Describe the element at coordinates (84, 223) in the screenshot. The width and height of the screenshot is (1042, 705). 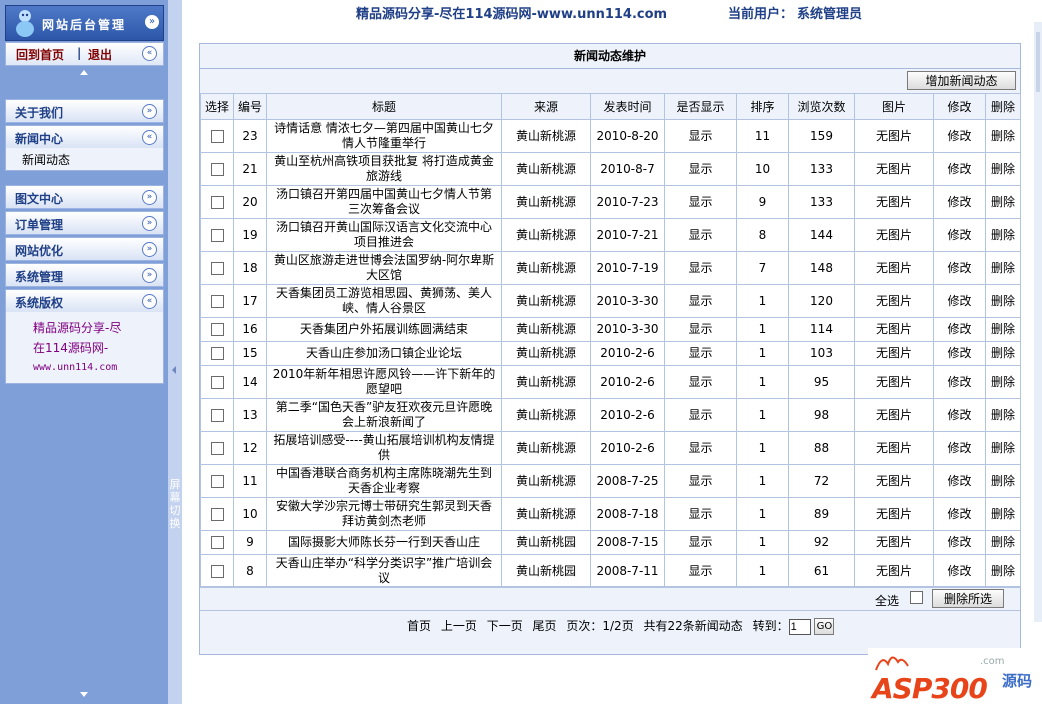
I see `menu-orders: 订单管理 »` at that location.